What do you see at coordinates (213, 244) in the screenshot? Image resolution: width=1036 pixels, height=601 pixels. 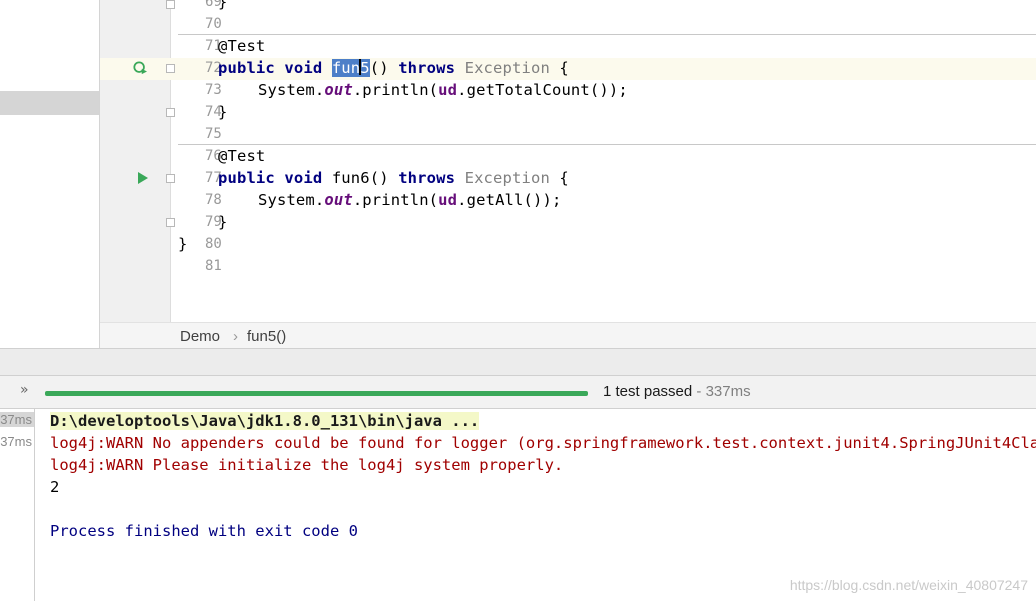 I see `line-number: 80` at bounding box center [213, 244].